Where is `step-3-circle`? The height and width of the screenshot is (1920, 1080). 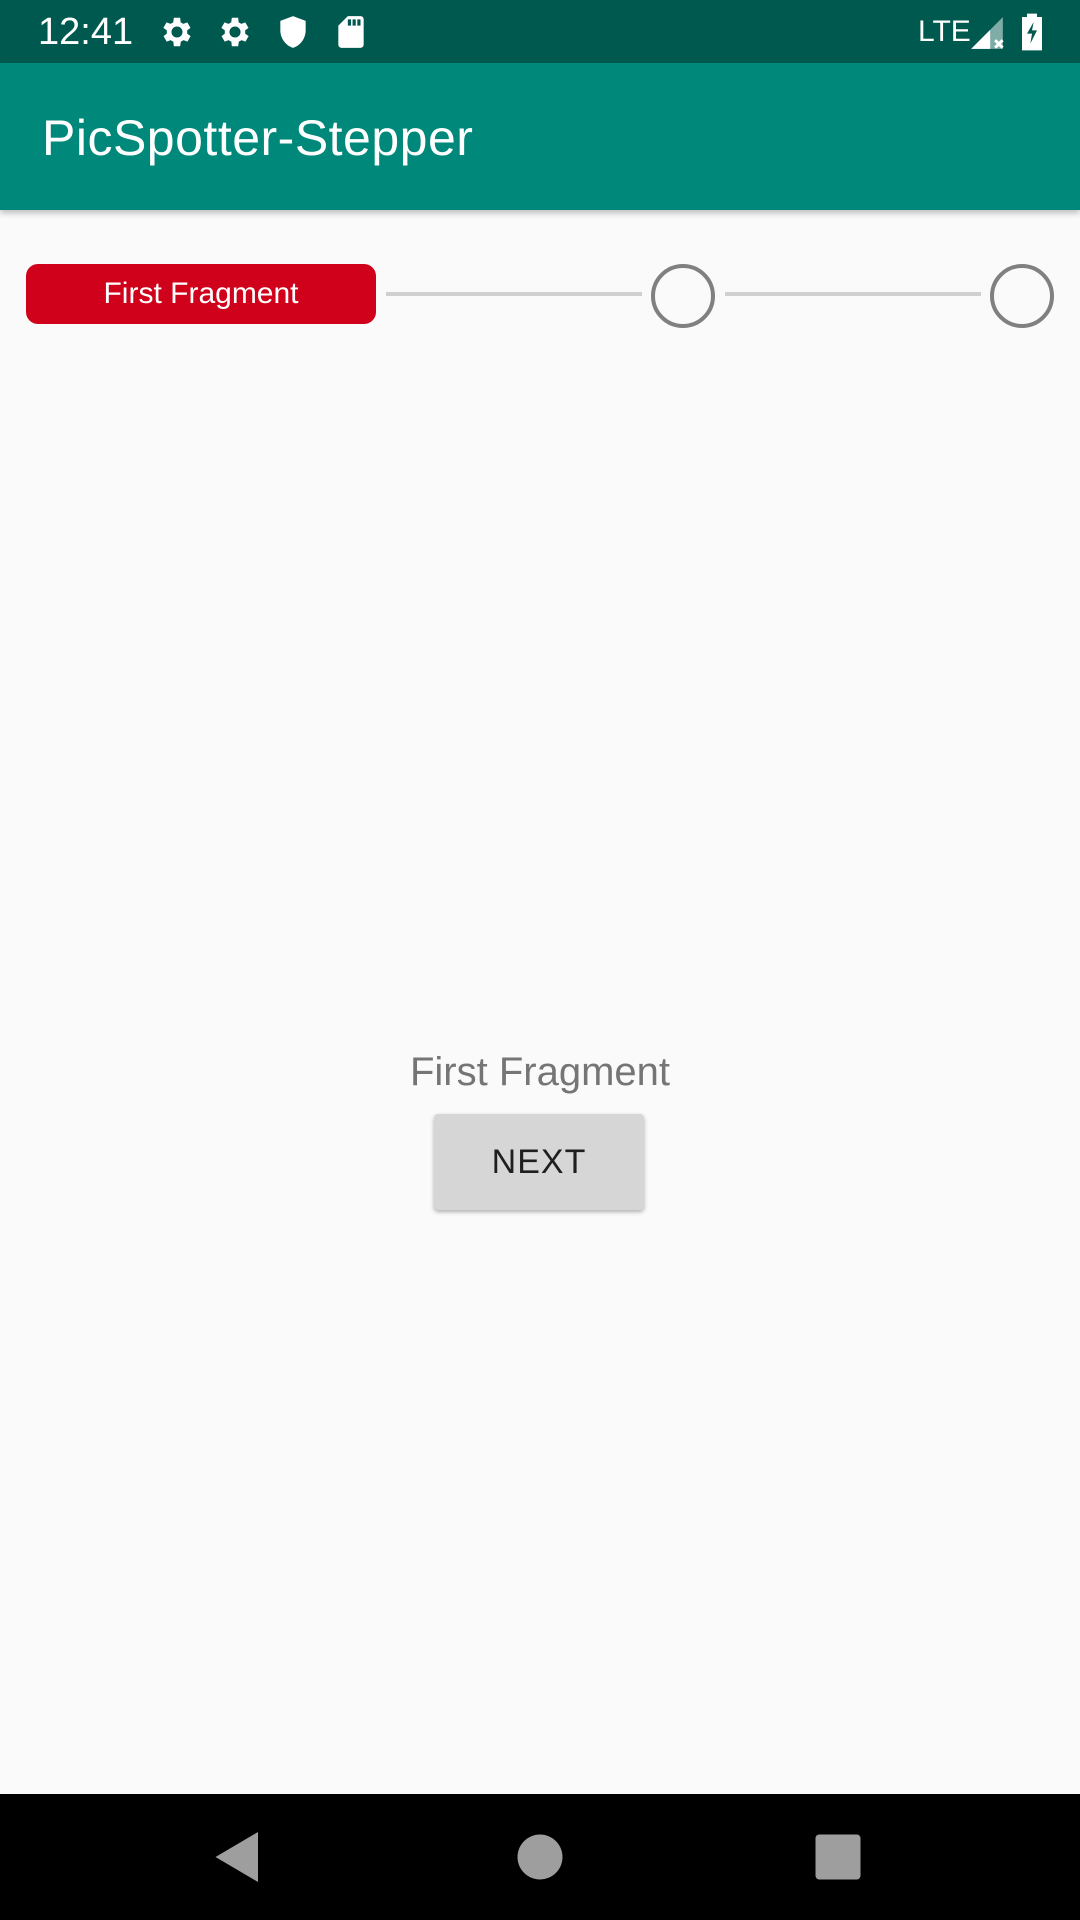 step-3-circle is located at coordinates (1022, 296).